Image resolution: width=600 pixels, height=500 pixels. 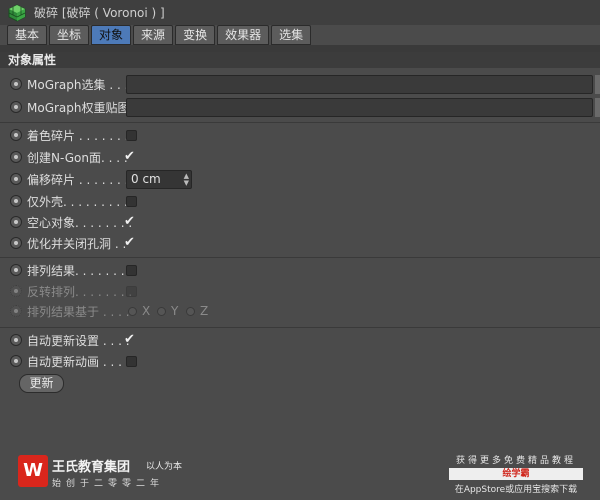 What do you see at coordinates (78, 340) in the screenshot?
I see `auto-update-settings-label: 自动更新设置 . . . .` at bounding box center [78, 340].